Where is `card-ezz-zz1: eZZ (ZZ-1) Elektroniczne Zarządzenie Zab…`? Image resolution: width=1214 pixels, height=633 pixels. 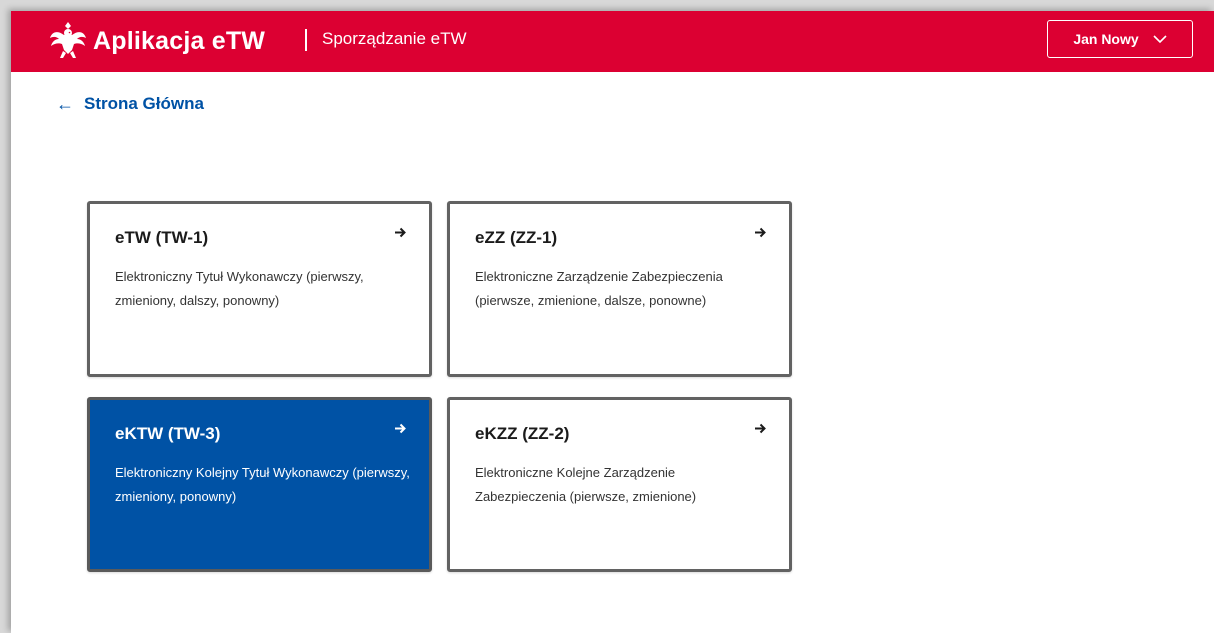 card-ezz-zz1: eZZ (ZZ-1) Elektroniczne Zarządzenie Zab… is located at coordinates (619, 289).